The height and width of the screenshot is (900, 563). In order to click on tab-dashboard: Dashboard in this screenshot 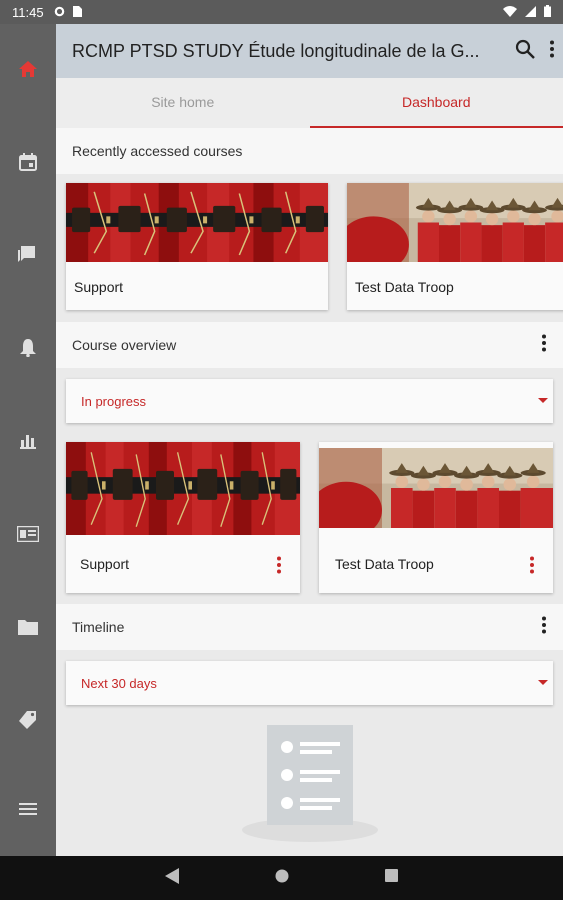, I will do `click(436, 103)`.